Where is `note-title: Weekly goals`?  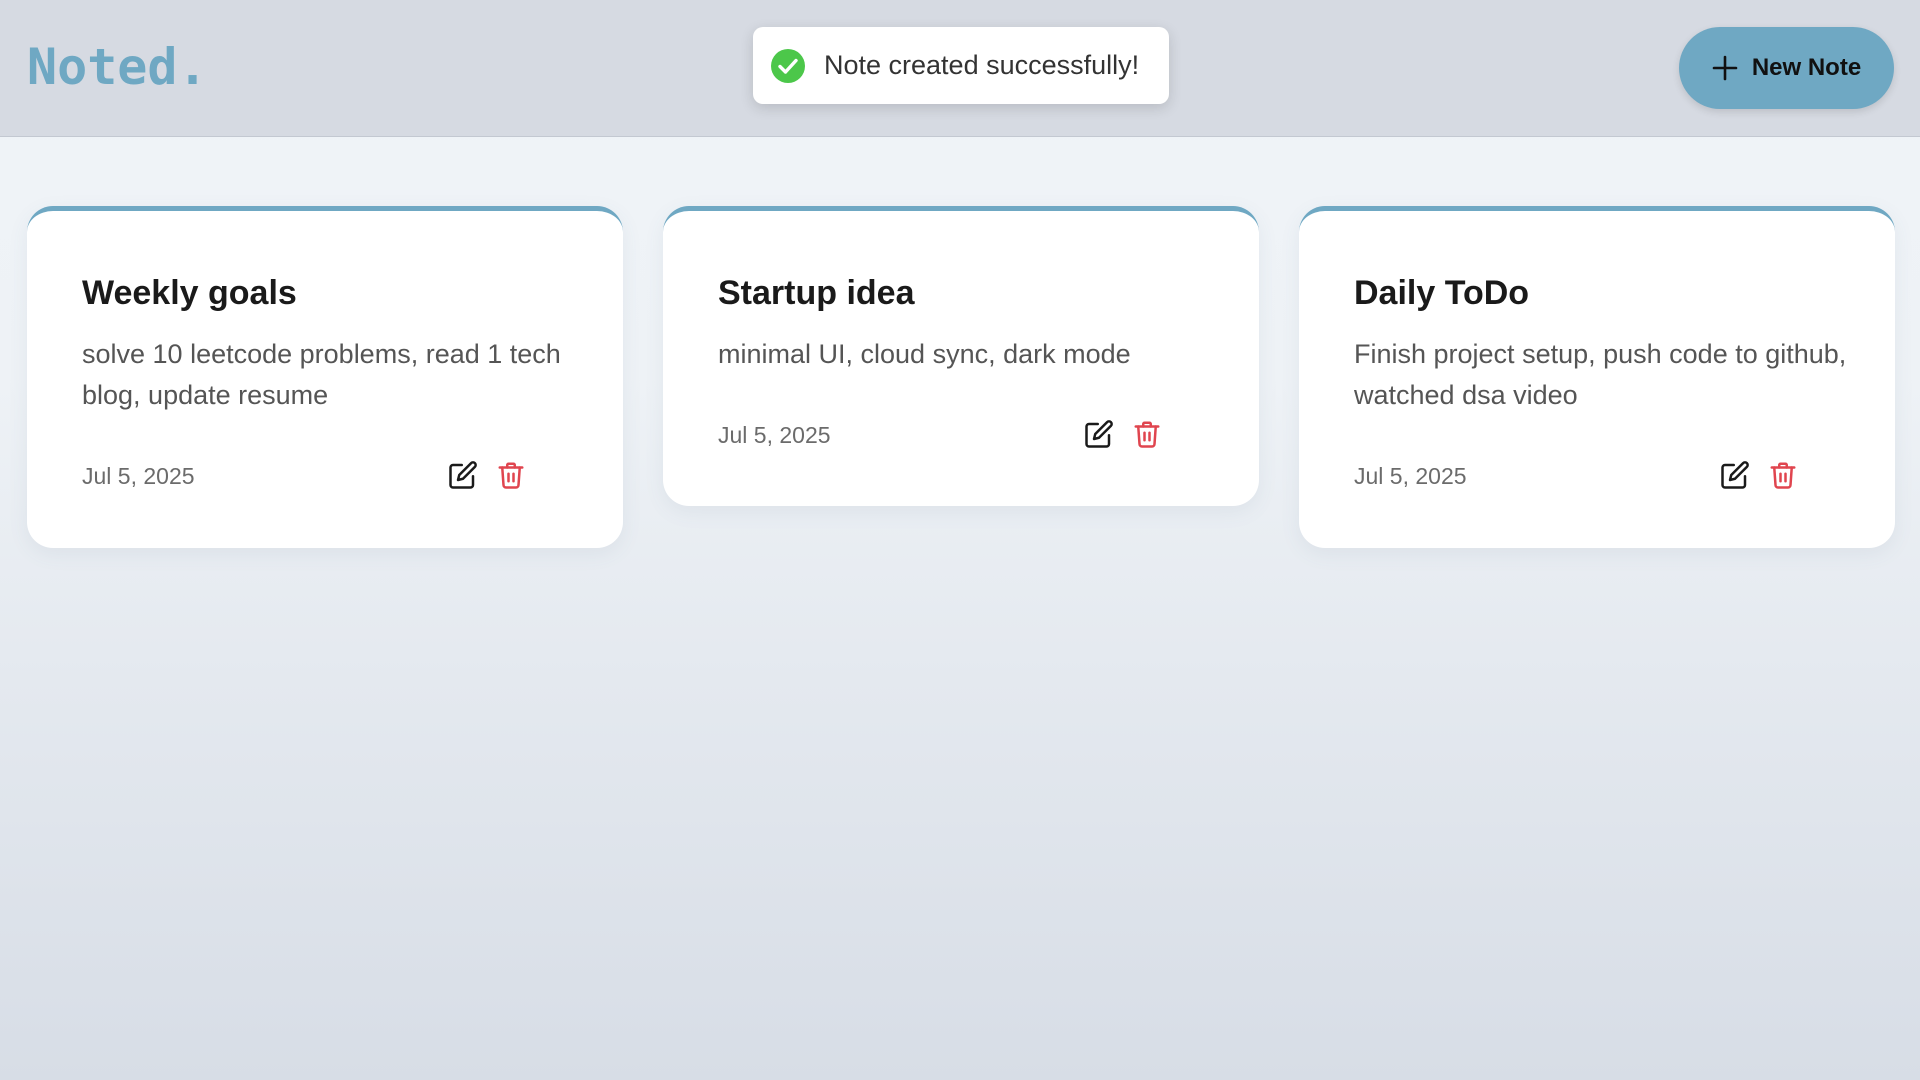
note-title: Weekly goals is located at coordinates (189, 293).